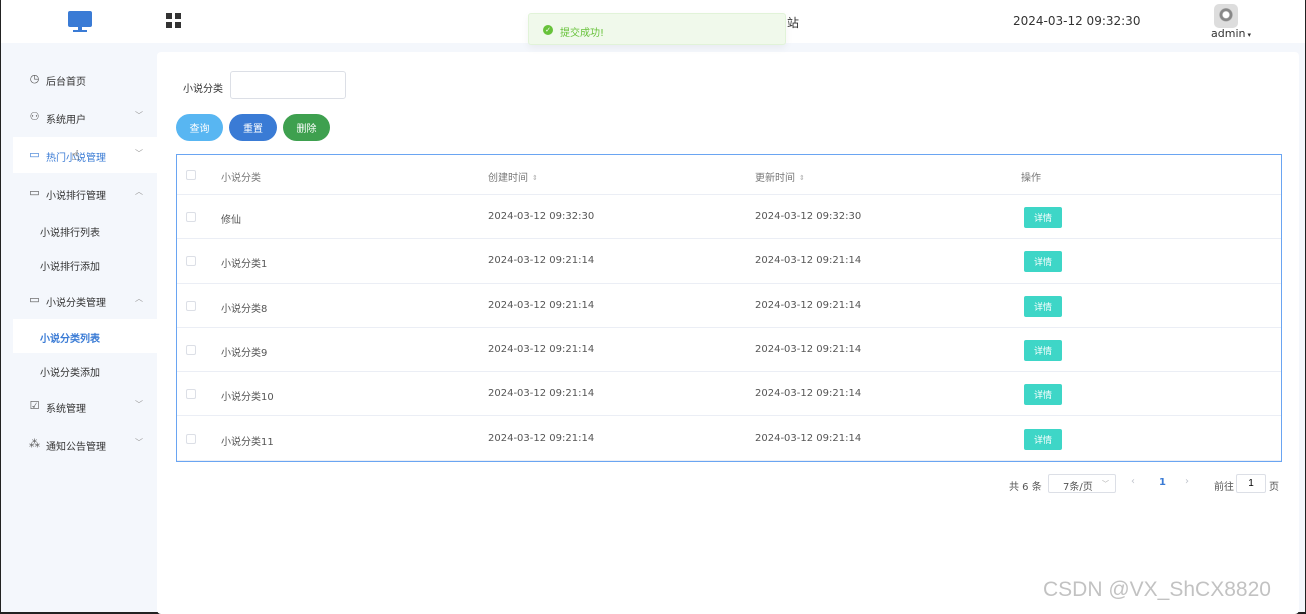 The height and width of the screenshot is (614, 1306). What do you see at coordinates (199, 127) in the screenshot?
I see `query-button: 查询` at bounding box center [199, 127].